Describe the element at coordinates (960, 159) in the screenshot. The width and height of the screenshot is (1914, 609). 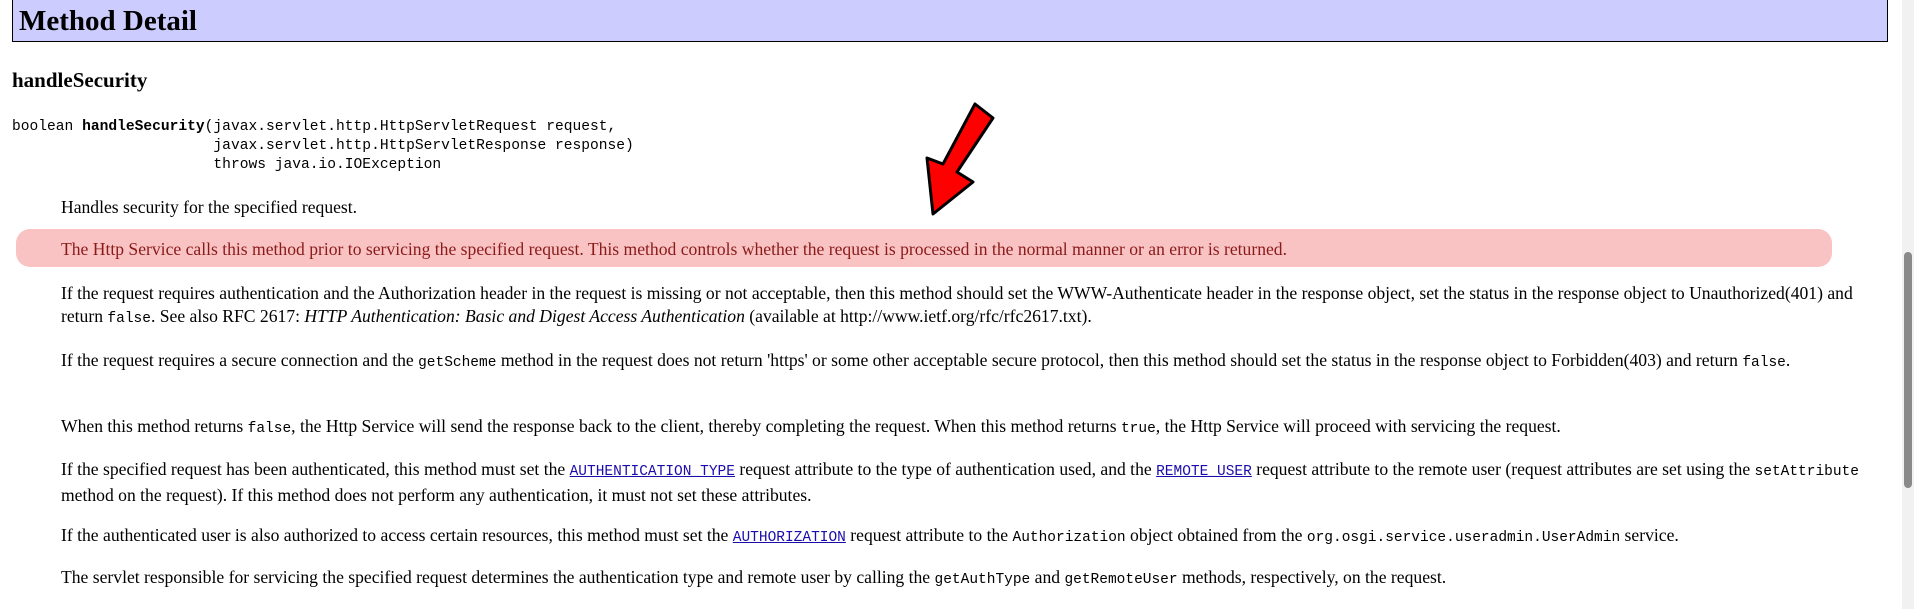
I see `red-arrow-icon` at that location.